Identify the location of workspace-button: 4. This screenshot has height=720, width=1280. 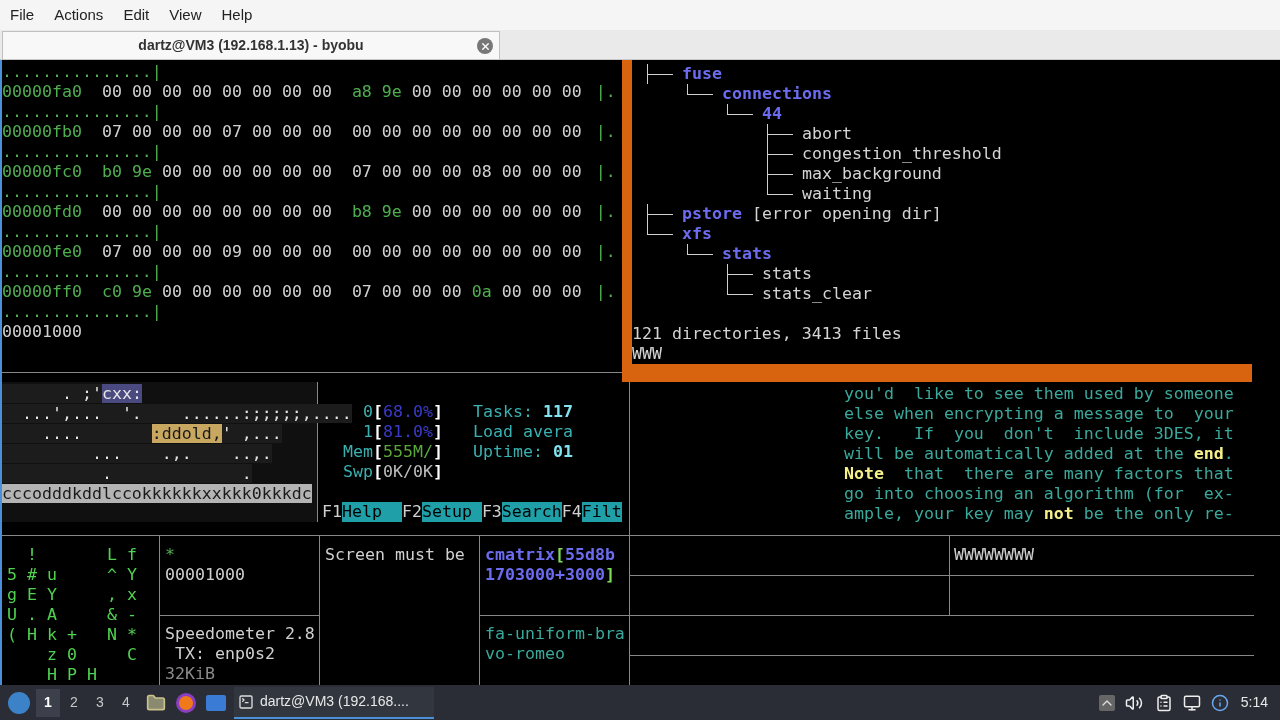
(126, 702).